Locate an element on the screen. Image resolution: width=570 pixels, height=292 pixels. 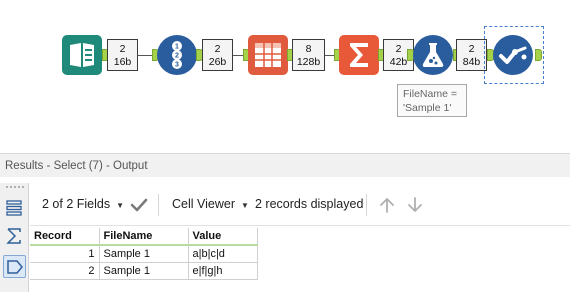
fields-label: 2 of 2 Fields is located at coordinates (76, 204).